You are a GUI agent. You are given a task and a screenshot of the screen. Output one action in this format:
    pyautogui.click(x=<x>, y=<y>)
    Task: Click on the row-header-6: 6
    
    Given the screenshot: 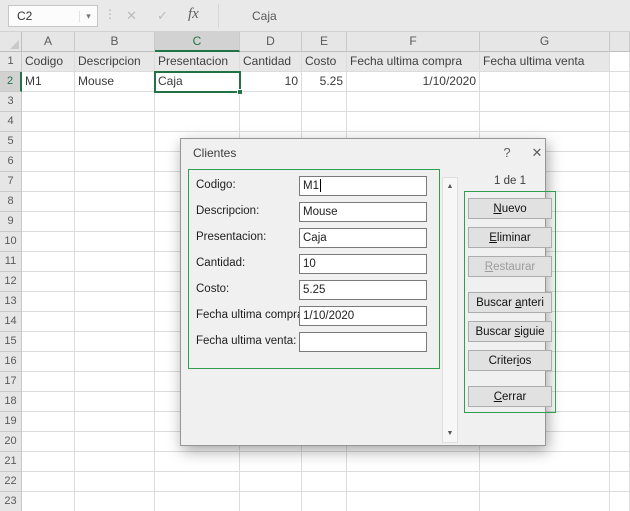 What is the action you would take?
    pyautogui.click(x=11, y=162)
    